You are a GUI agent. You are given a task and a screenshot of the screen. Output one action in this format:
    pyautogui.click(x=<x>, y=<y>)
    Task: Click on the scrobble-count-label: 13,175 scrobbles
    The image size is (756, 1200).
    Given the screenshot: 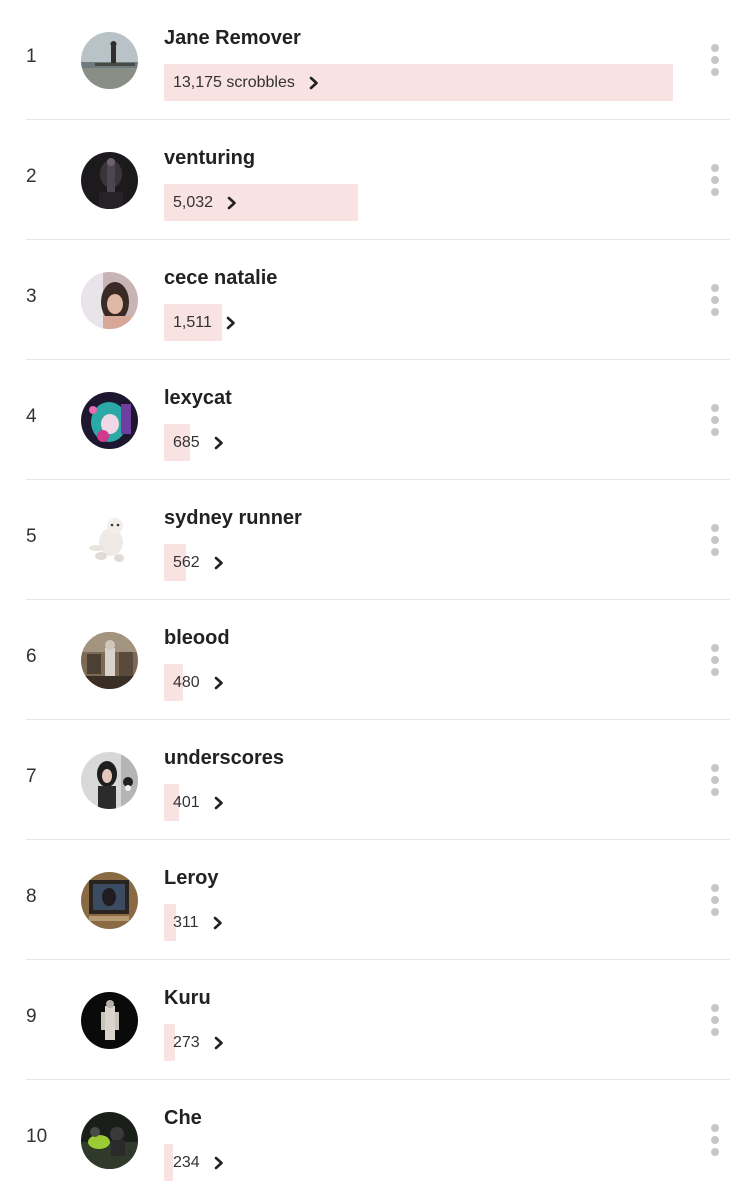 What is the action you would take?
    pyautogui.click(x=234, y=82)
    